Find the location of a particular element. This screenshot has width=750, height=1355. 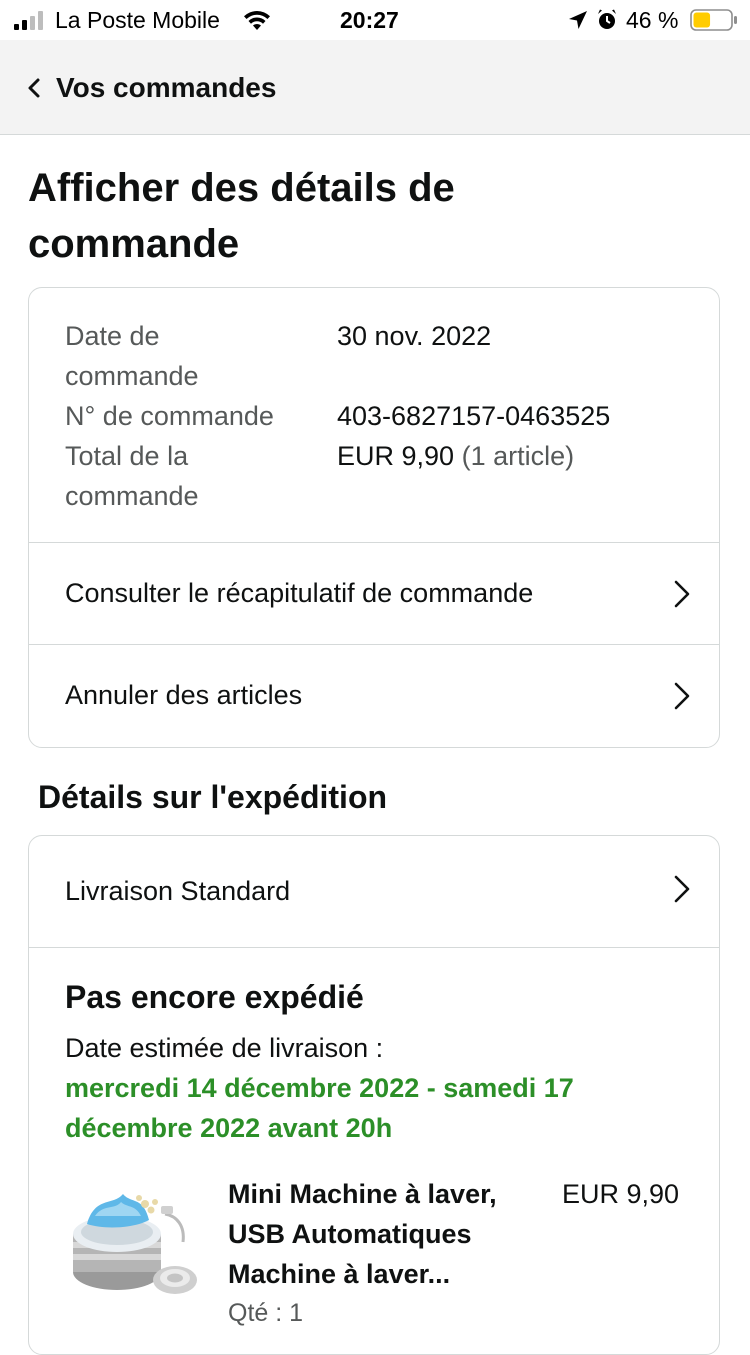

status-bar: La Poste Mobile 20:27 46 % is located at coordinates (375, 20).